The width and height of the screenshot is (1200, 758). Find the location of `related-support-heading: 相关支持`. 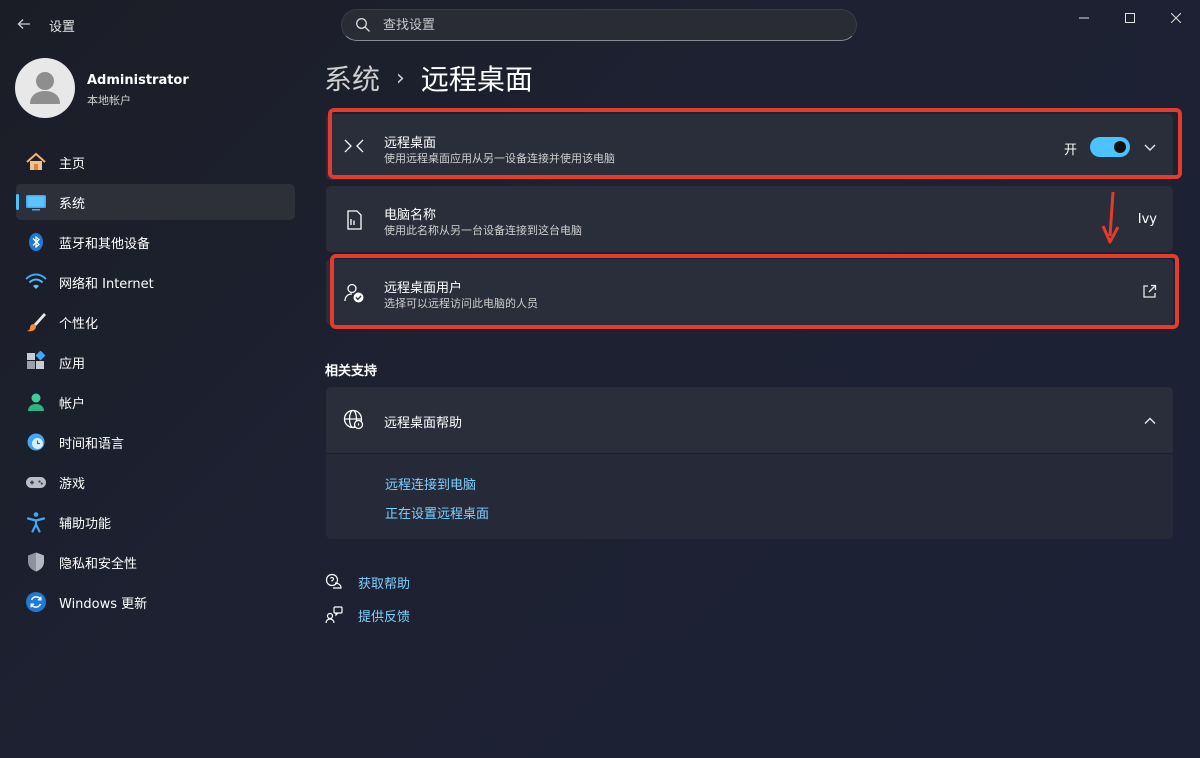

related-support-heading: 相关支持 is located at coordinates (351, 371).